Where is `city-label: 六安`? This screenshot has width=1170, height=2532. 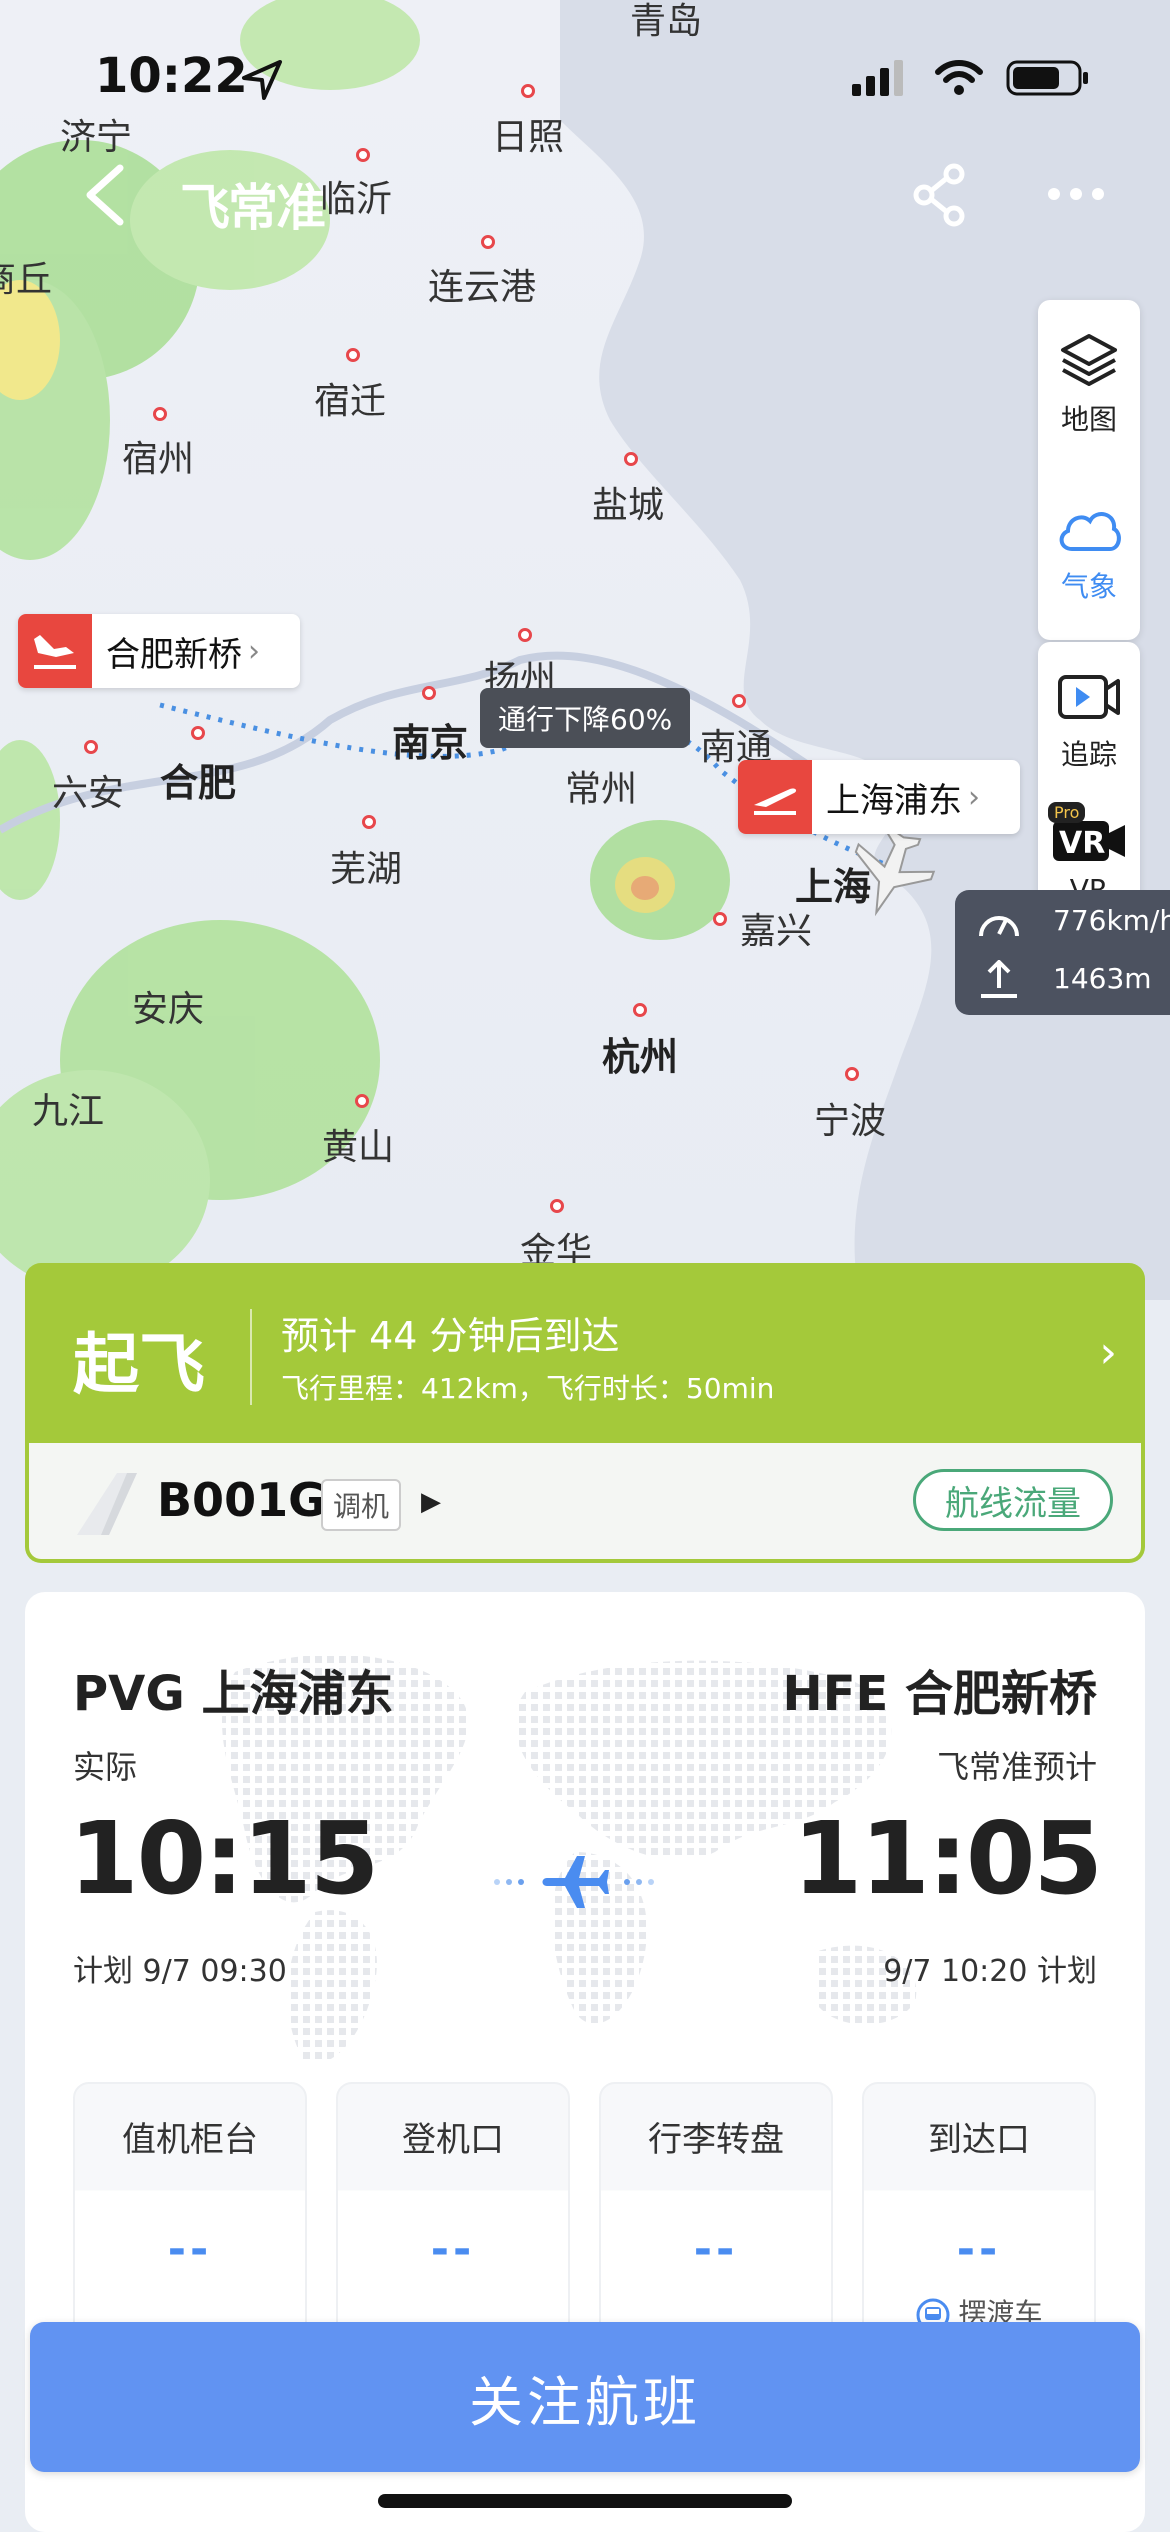 city-label: 六安 is located at coordinates (88, 793).